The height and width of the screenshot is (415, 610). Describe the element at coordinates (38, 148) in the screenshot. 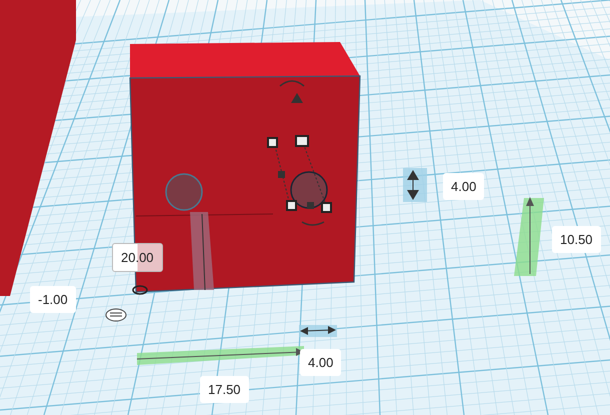

I see `box-drawing` at that location.